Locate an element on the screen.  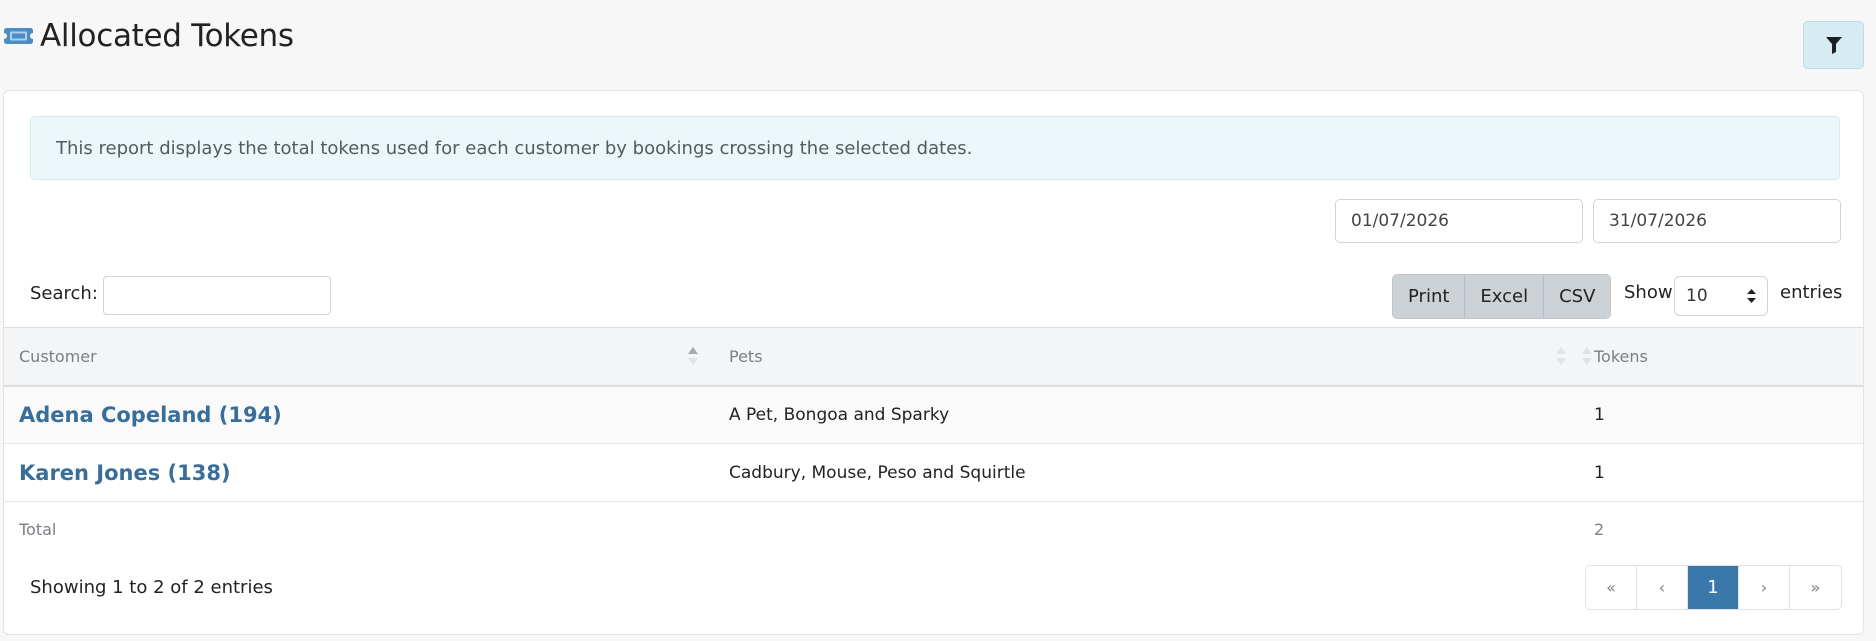
print-button: Print is located at coordinates (1429, 296).